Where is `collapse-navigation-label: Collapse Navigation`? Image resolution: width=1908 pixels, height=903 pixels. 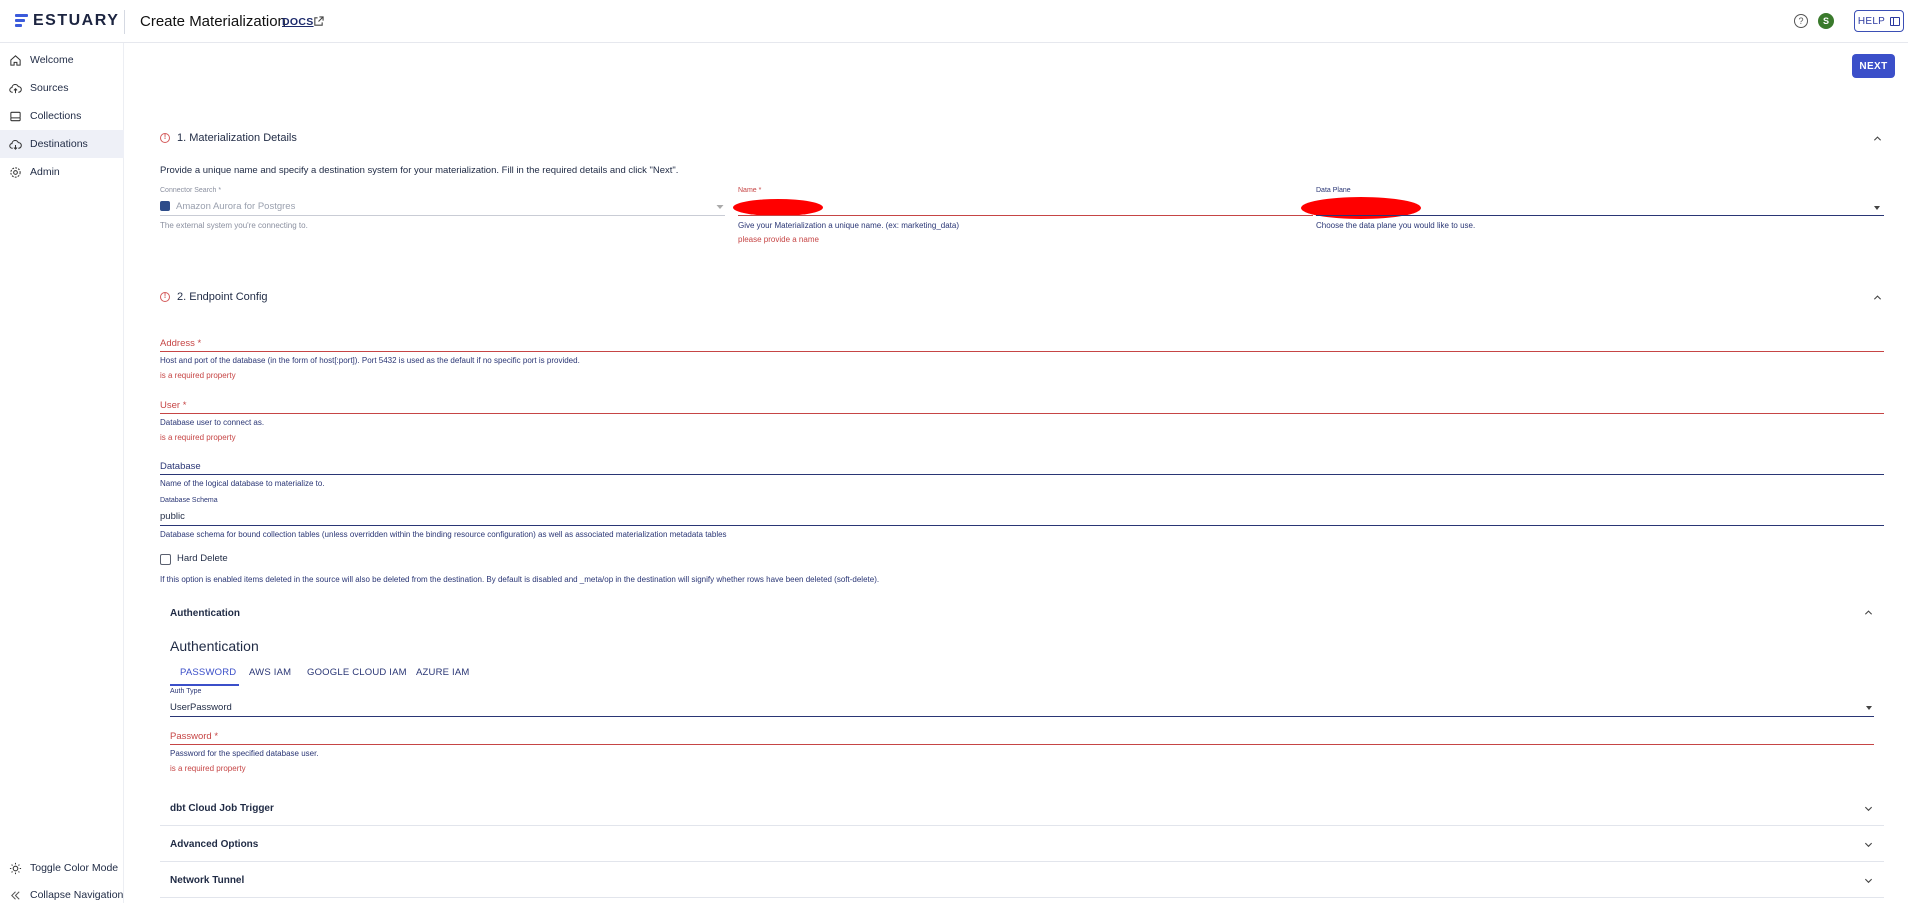
collapse-navigation-label: Collapse Navigation is located at coordinates (77, 895).